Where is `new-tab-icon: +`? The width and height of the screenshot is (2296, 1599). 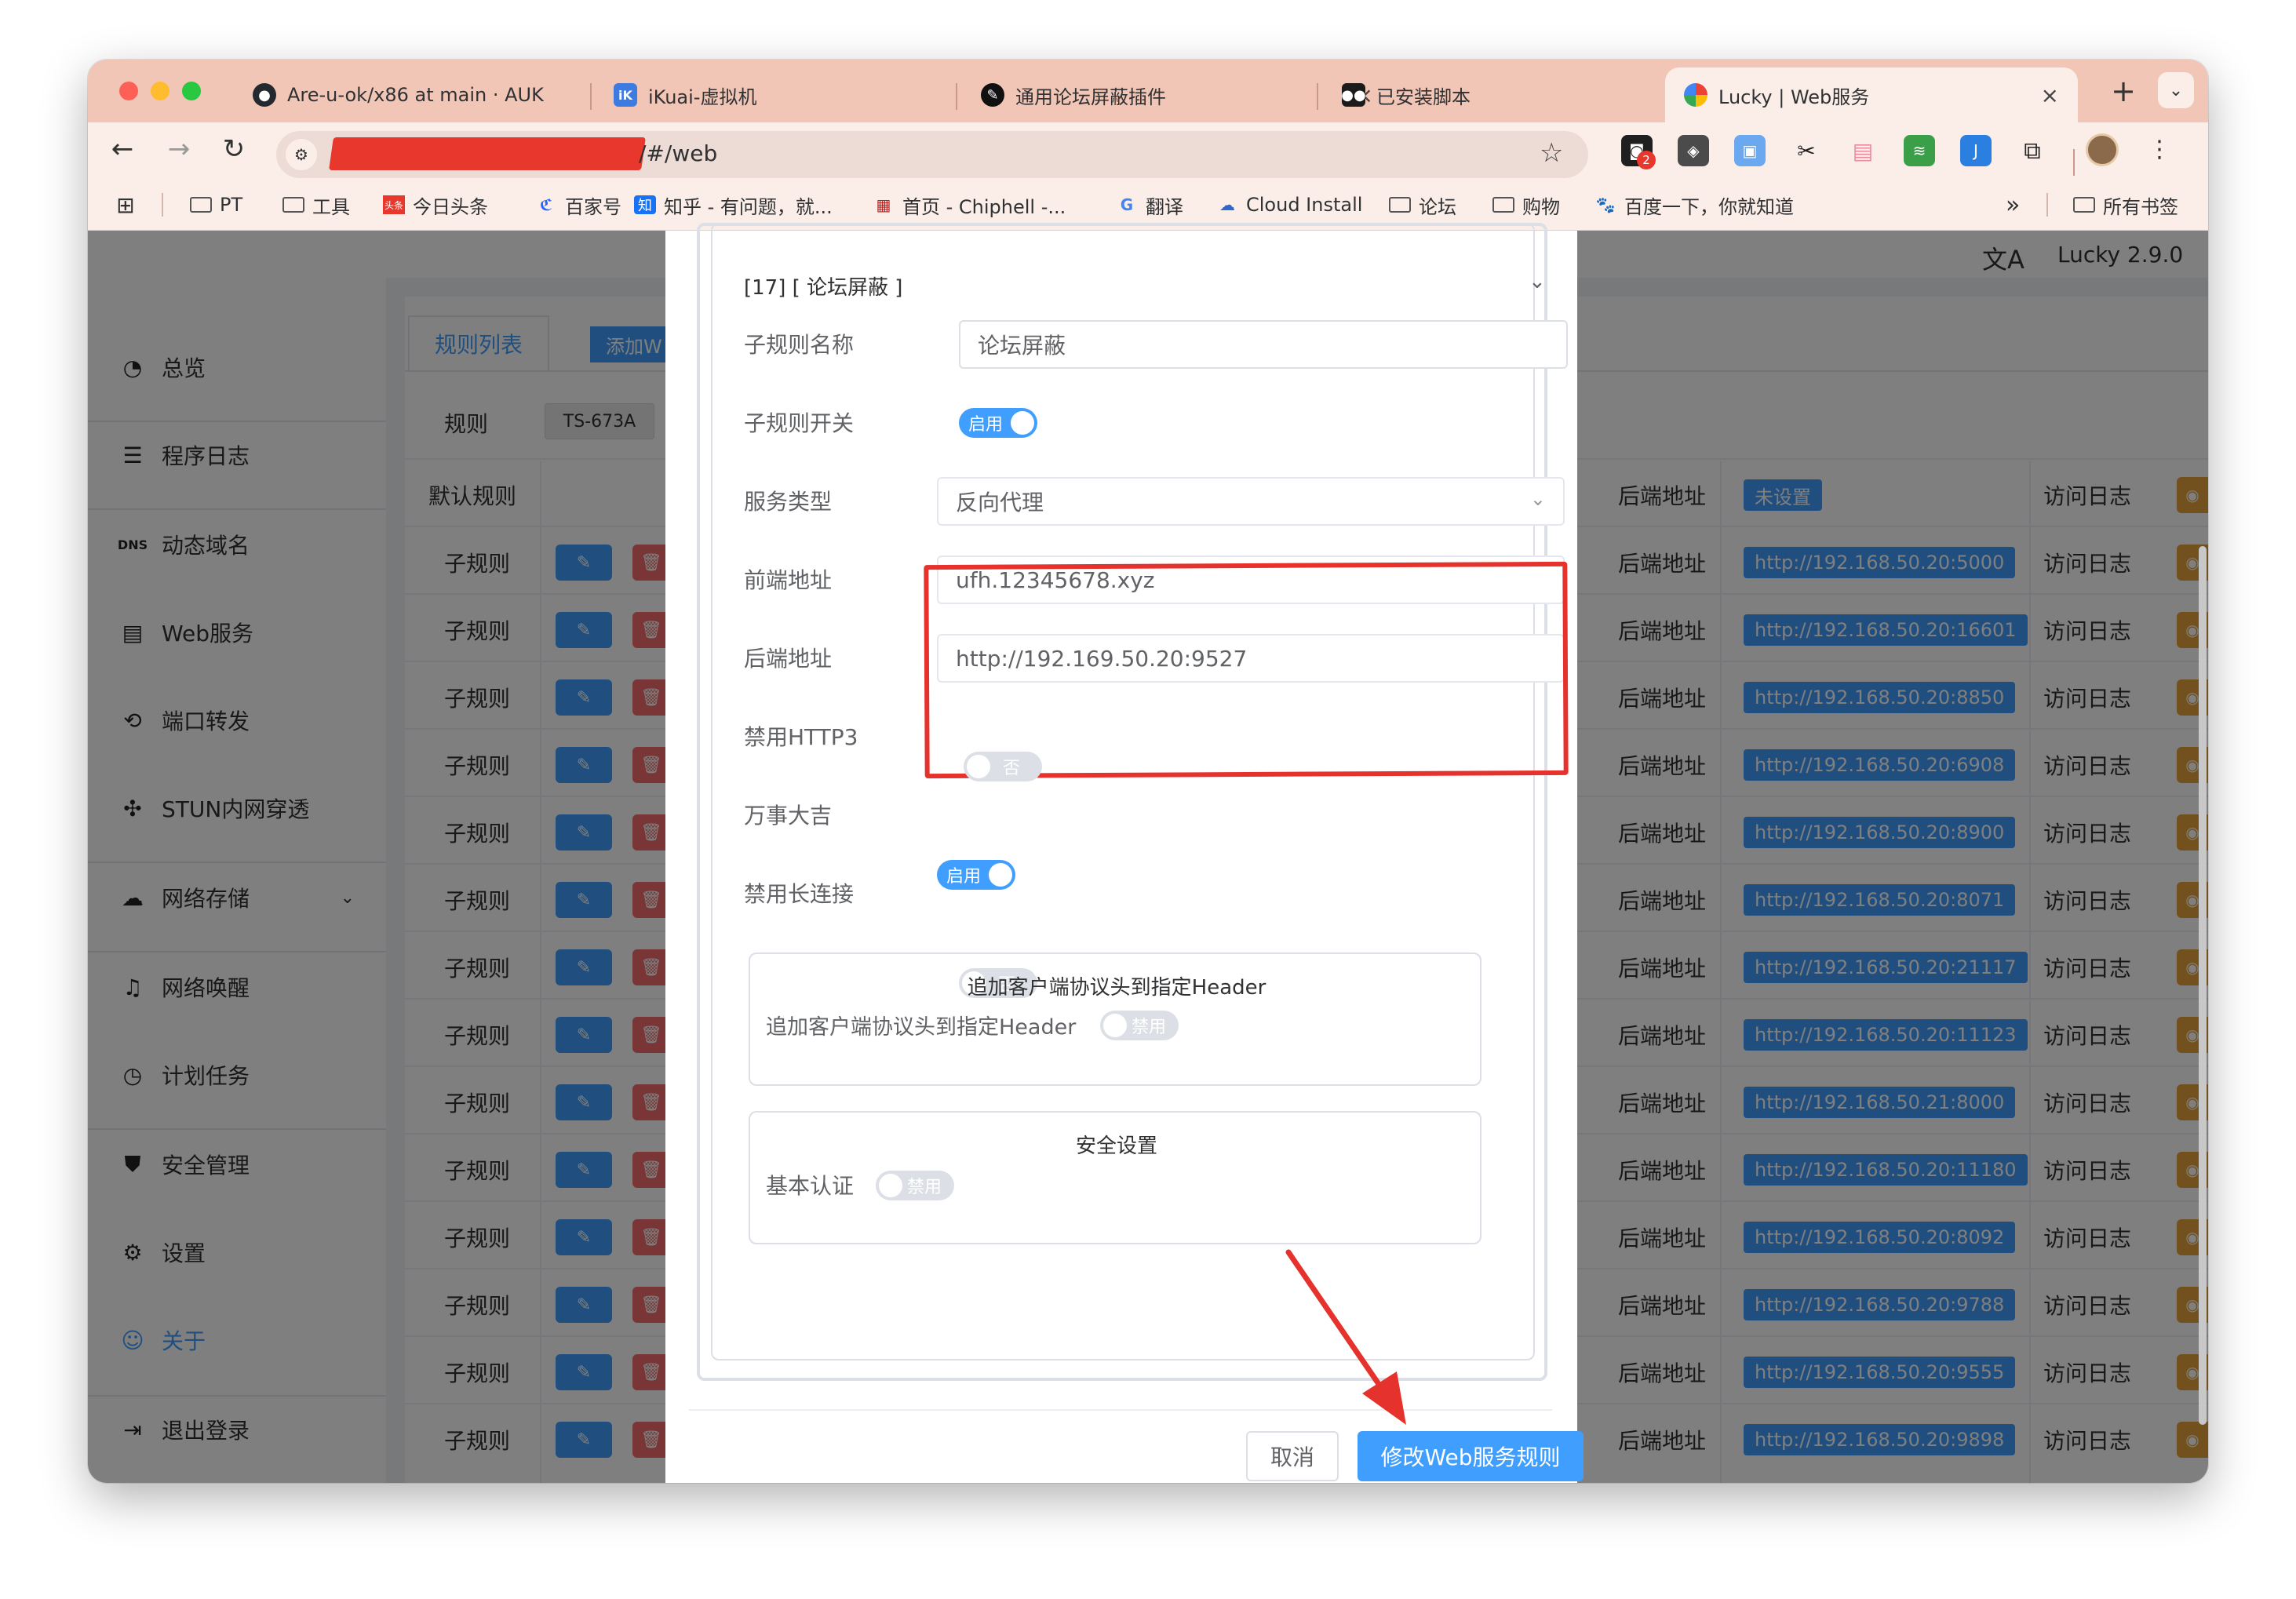 new-tab-icon: + is located at coordinates (2123, 91).